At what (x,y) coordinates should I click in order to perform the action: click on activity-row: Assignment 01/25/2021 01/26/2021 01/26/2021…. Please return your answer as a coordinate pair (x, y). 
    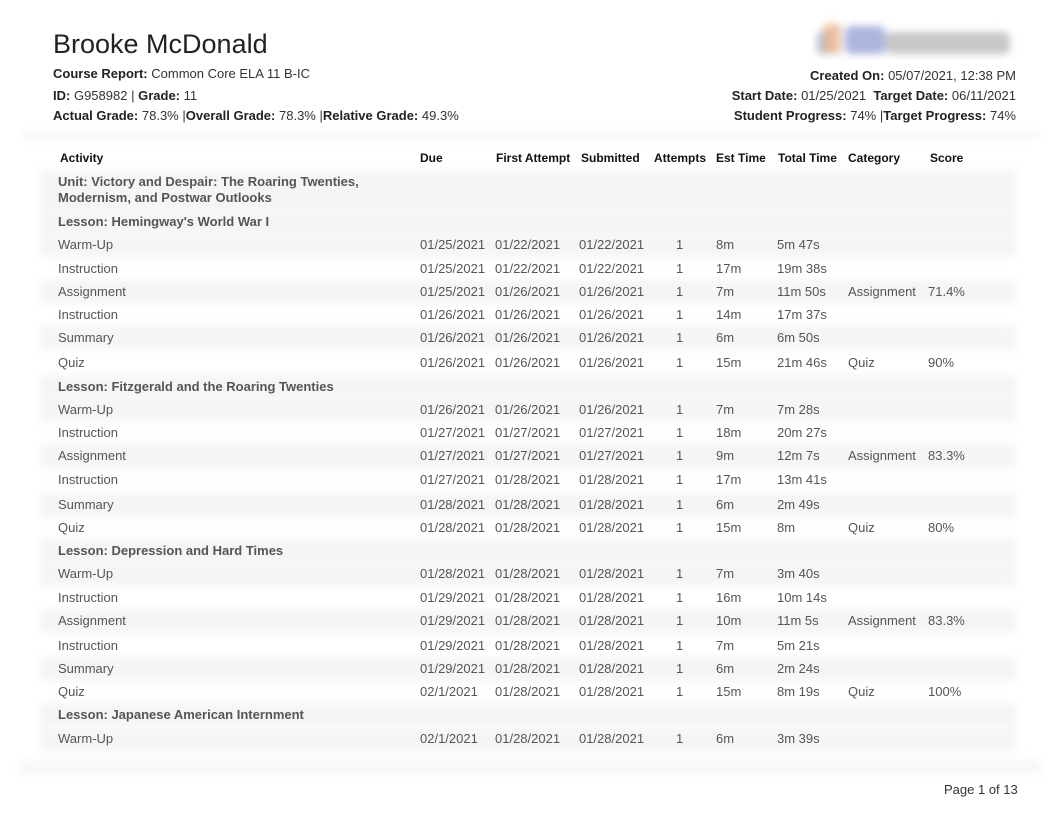
    Looking at the image, I should click on (525, 292).